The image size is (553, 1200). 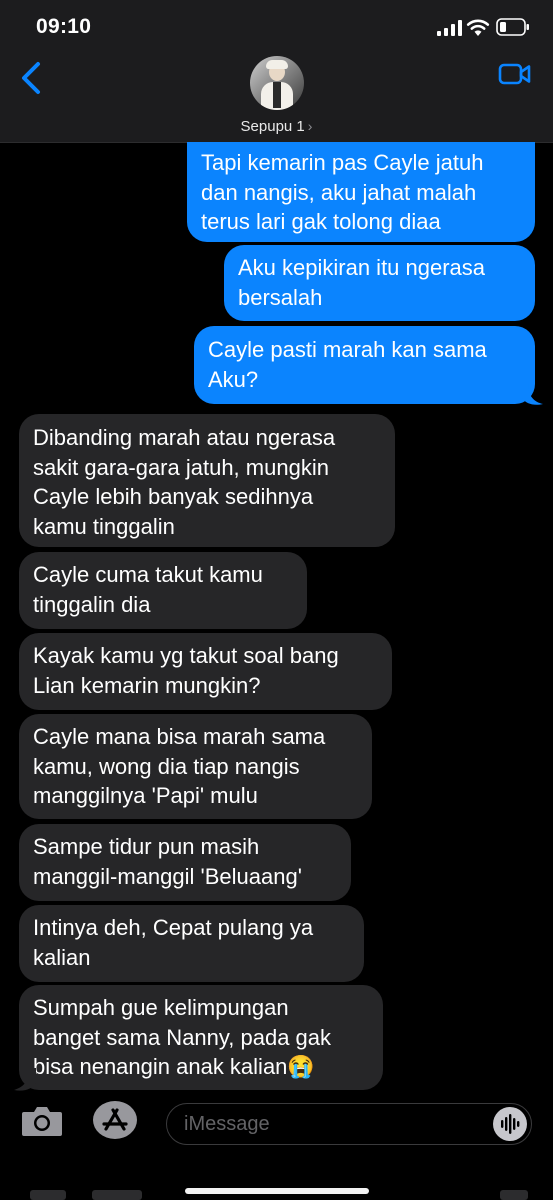 I want to click on chevron-right-icon: ›, so click(x=310, y=126).